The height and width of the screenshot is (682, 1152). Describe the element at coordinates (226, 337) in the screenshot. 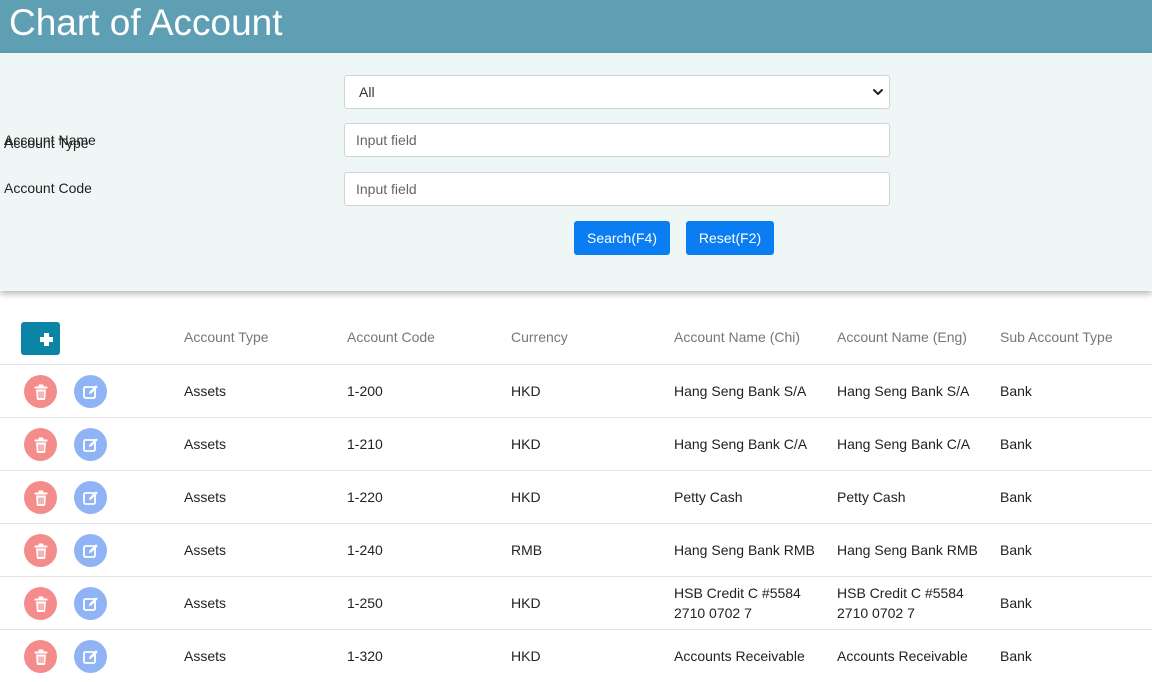

I see `header-account-type: Account Type` at that location.